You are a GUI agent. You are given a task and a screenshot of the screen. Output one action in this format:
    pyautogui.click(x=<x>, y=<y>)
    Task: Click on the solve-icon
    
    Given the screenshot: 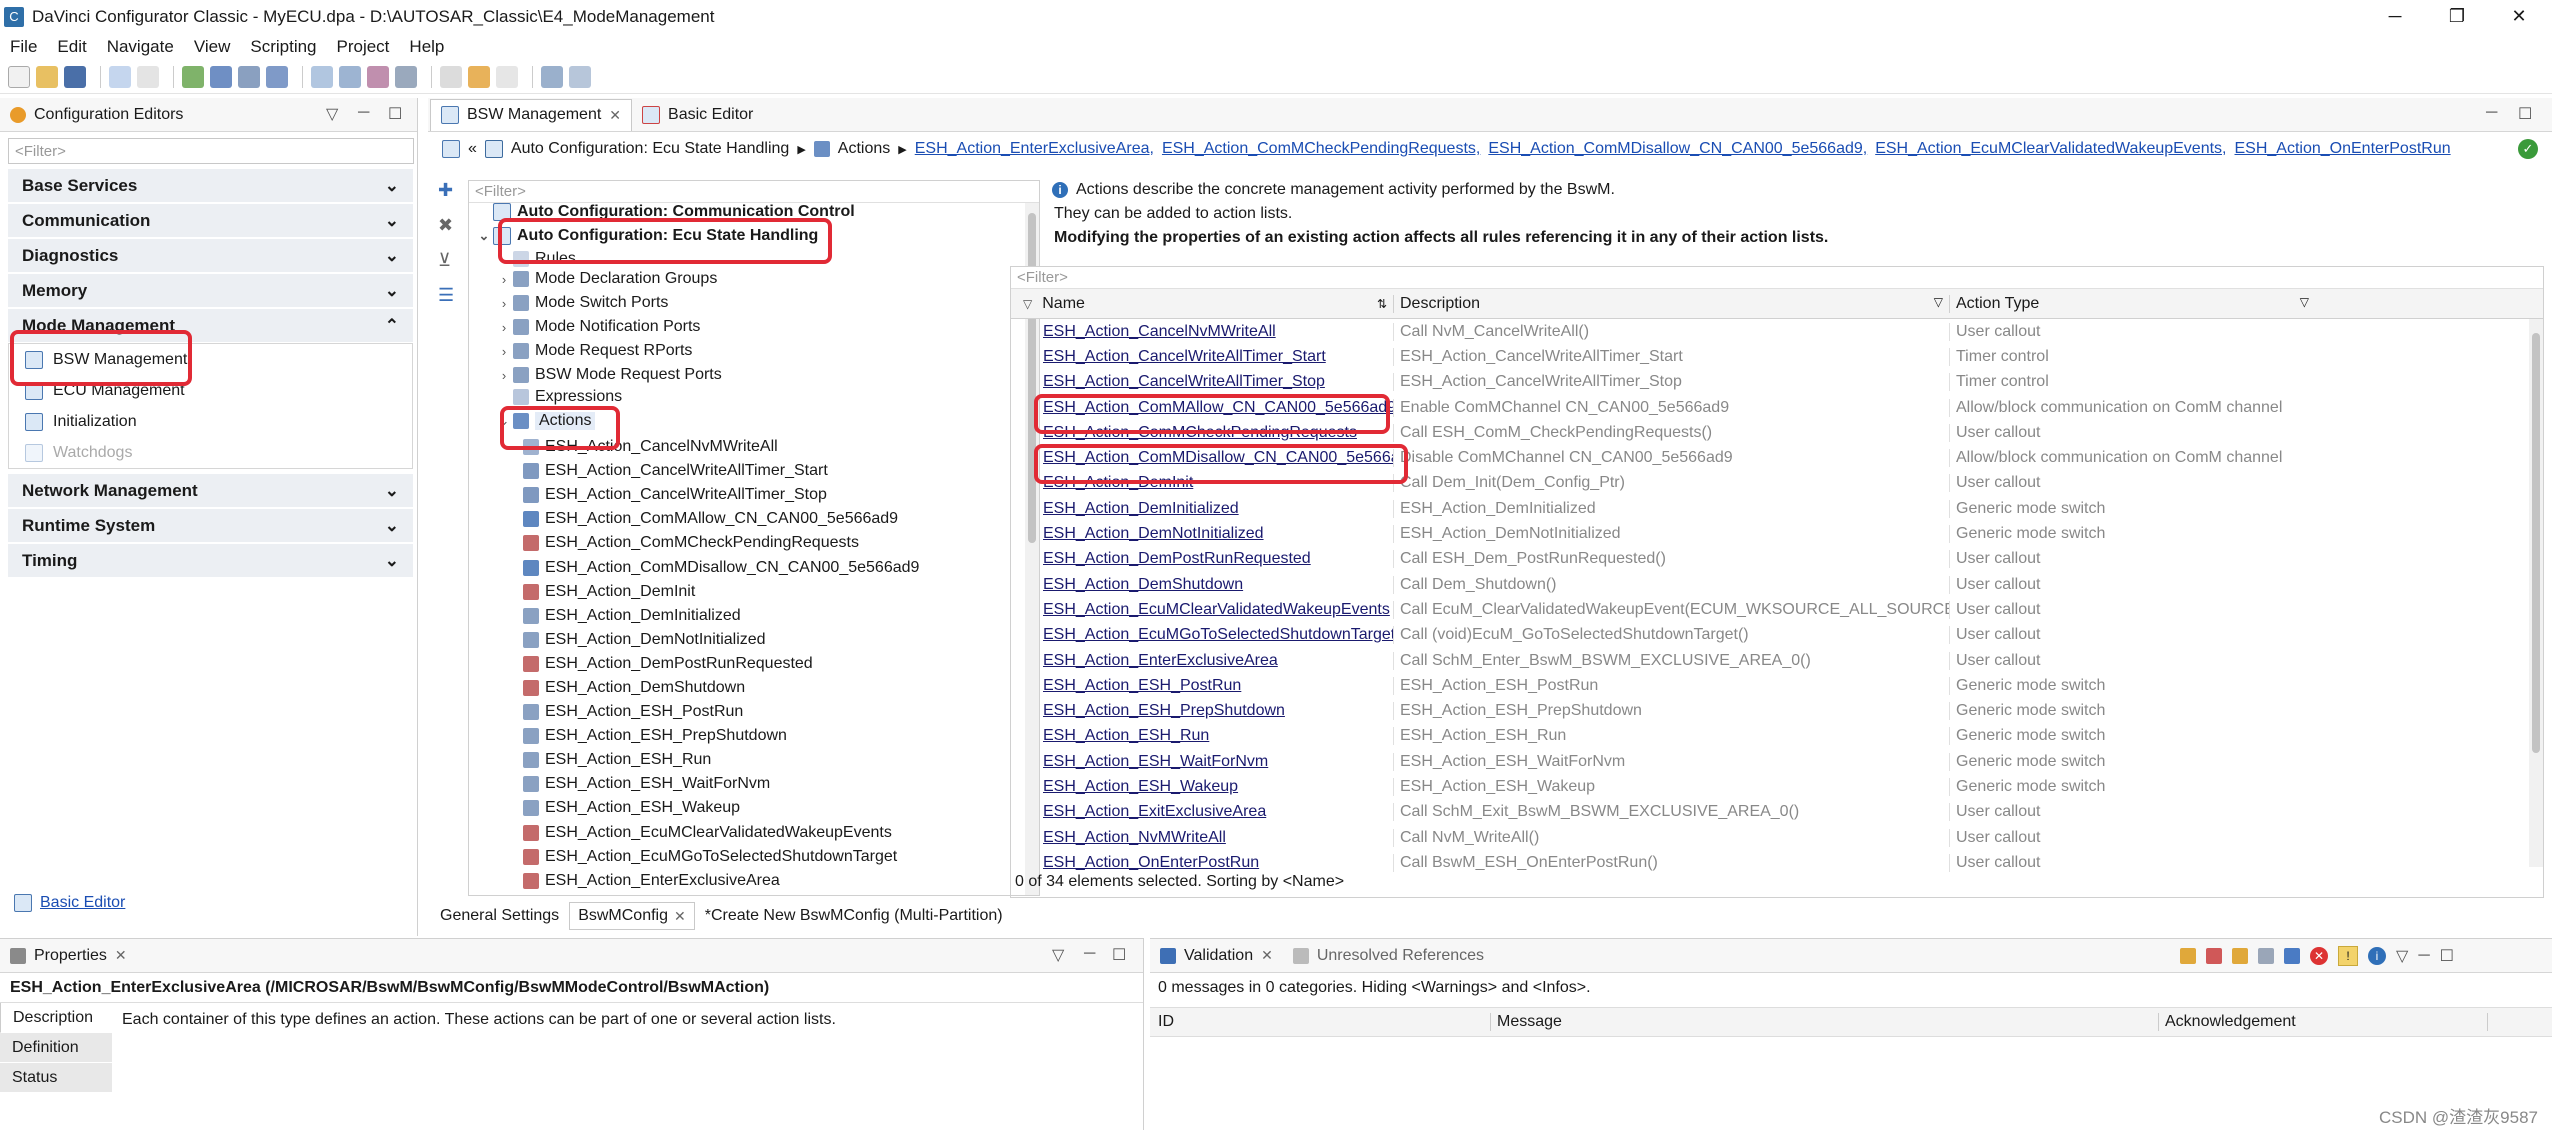 What is the action you would take?
    pyautogui.click(x=2188, y=956)
    